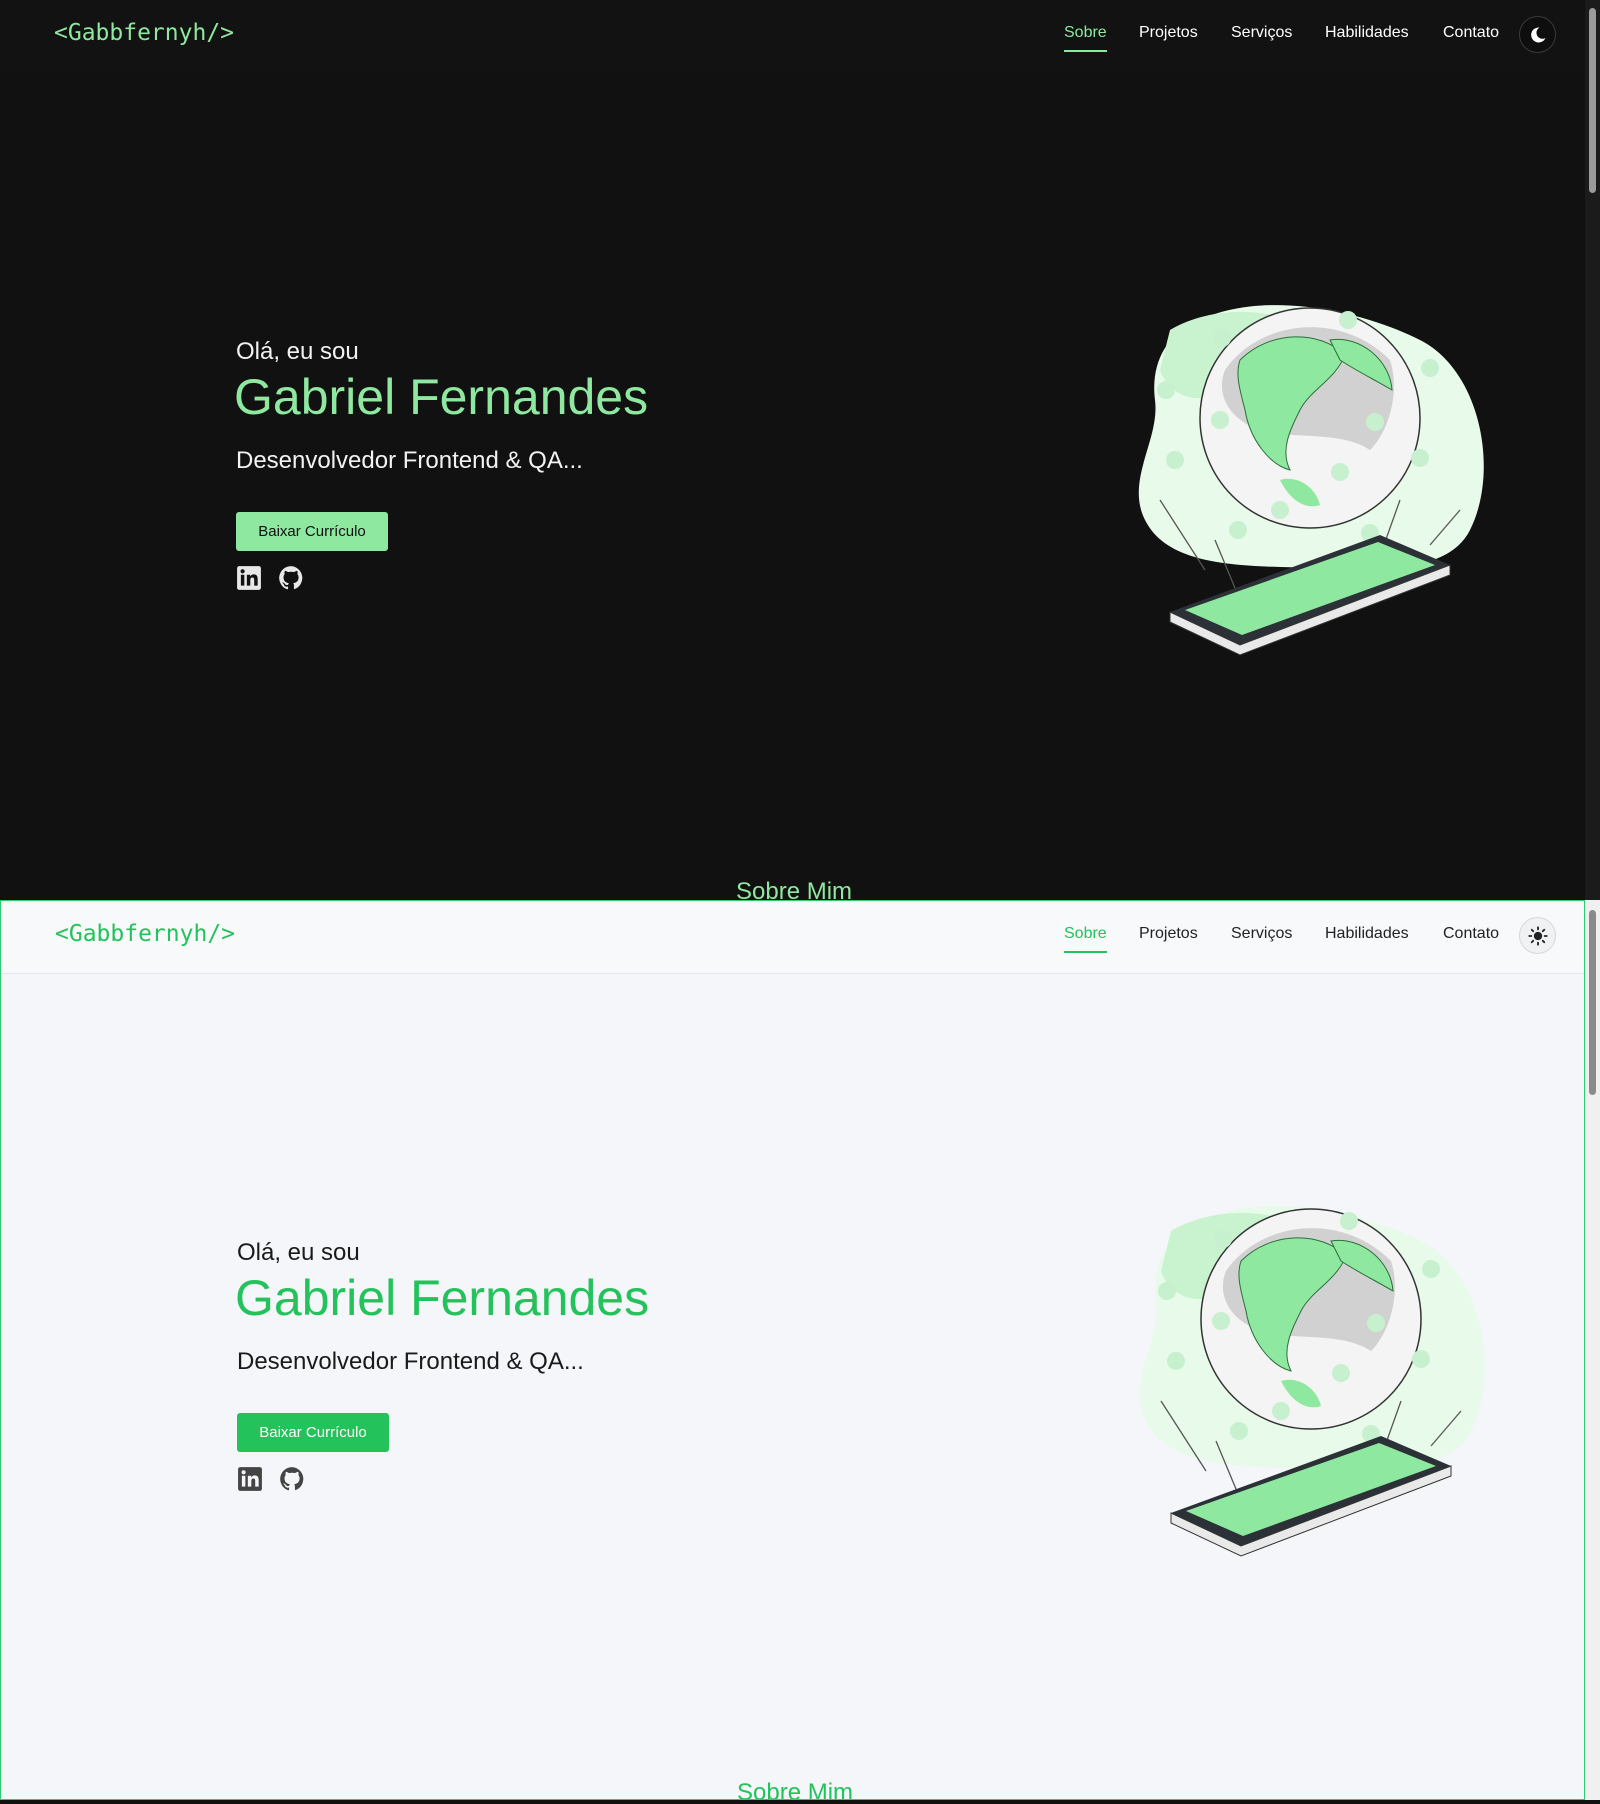 Image resolution: width=1600 pixels, height=1804 pixels. I want to click on moon-icon, so click(1537, 34).